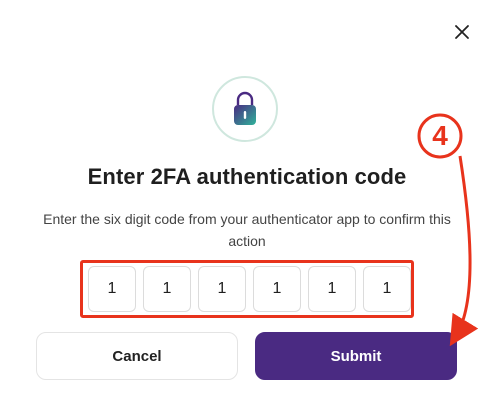 The image size is (494, 413). What do you see at coordinates (356, 356) in the screenshot?
I see `submit-button: Submit` at bounding box center [356, 356].